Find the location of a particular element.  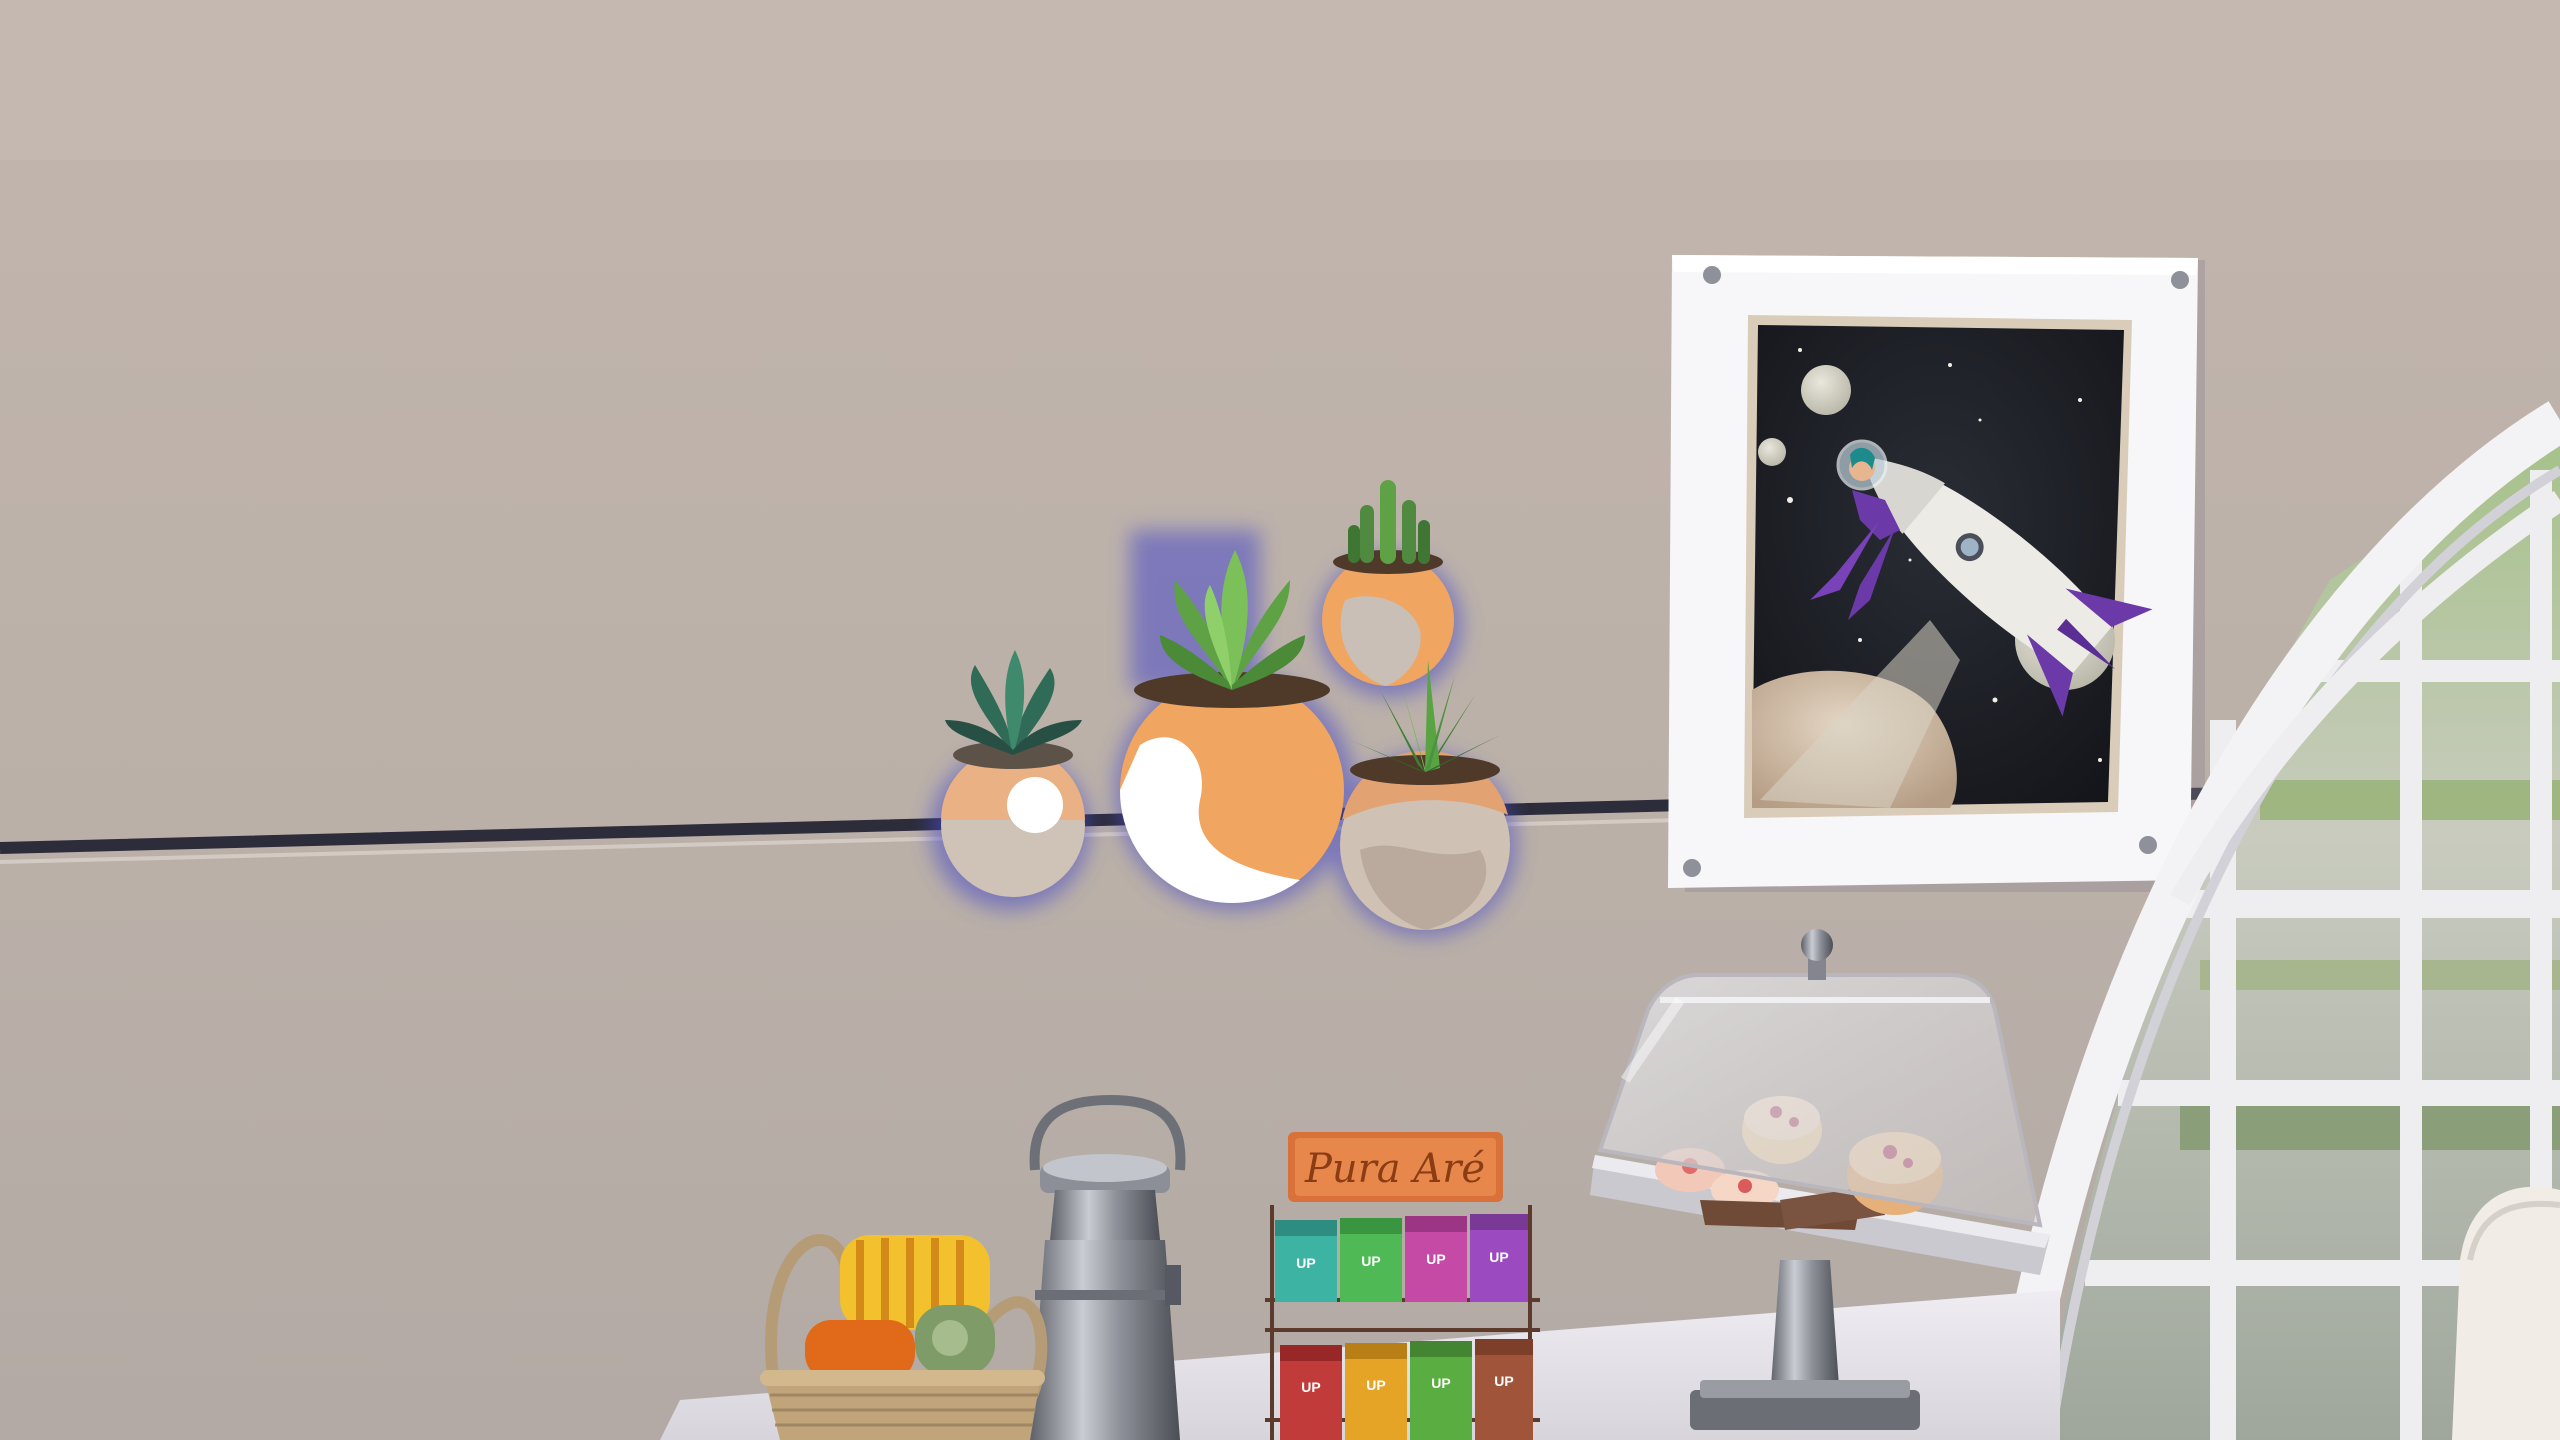

space-rocket-poster is located at coordinates (1936, 573).